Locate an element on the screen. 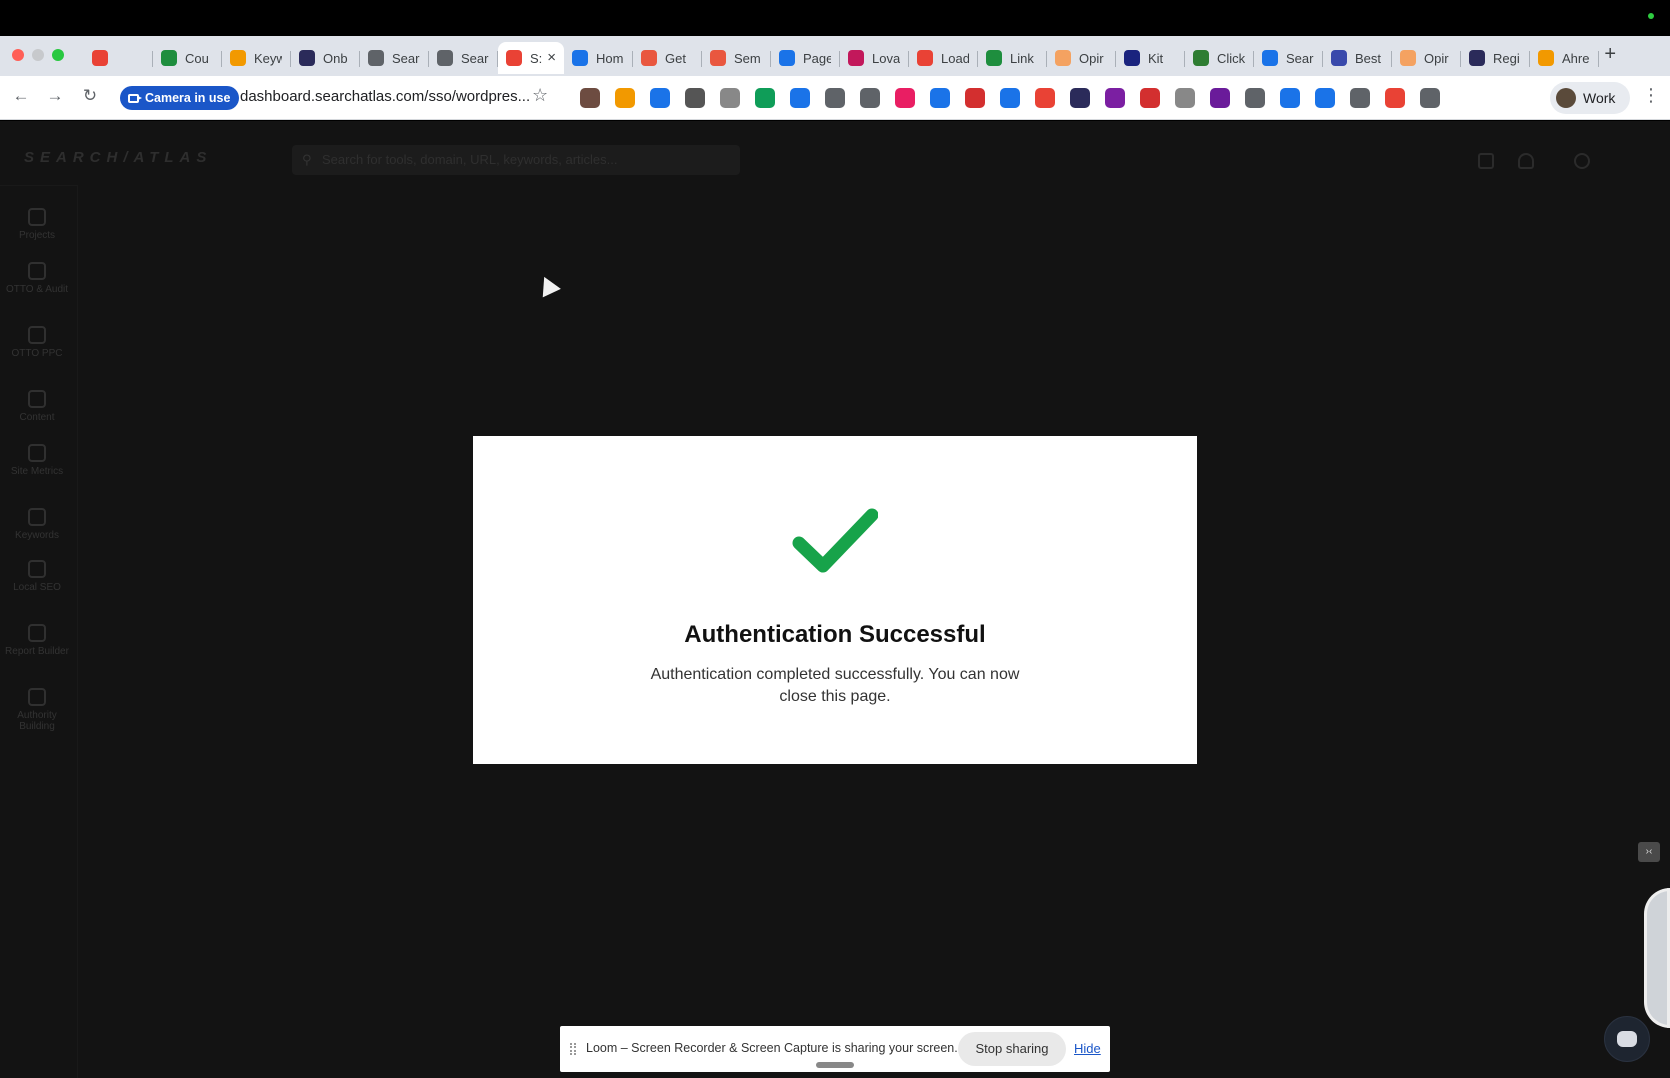 The image size is (1670, 1078). bookmark-star-icon: ☆ is located at coordinates (540, 95).